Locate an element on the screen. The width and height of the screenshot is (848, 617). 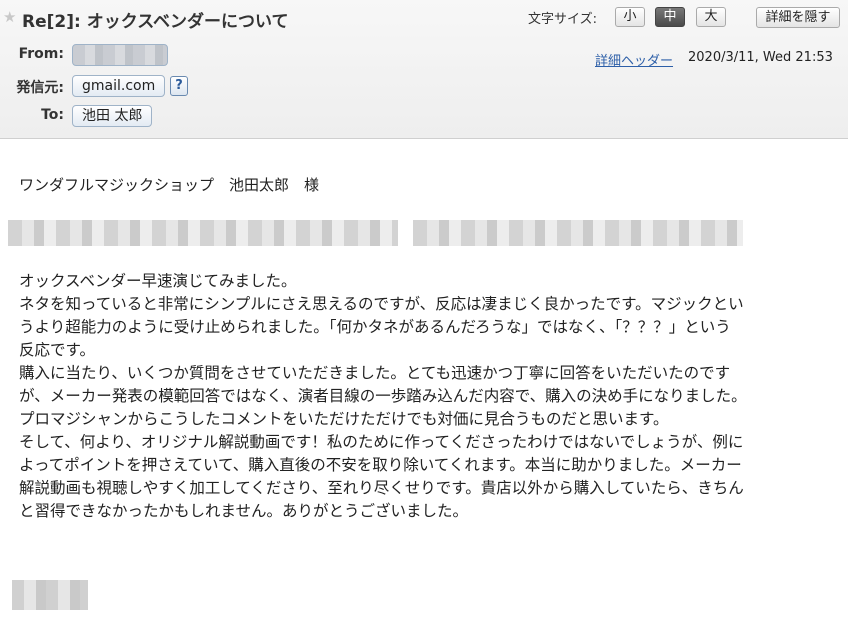
from-address-redacted is located at coordinates (120, 55).